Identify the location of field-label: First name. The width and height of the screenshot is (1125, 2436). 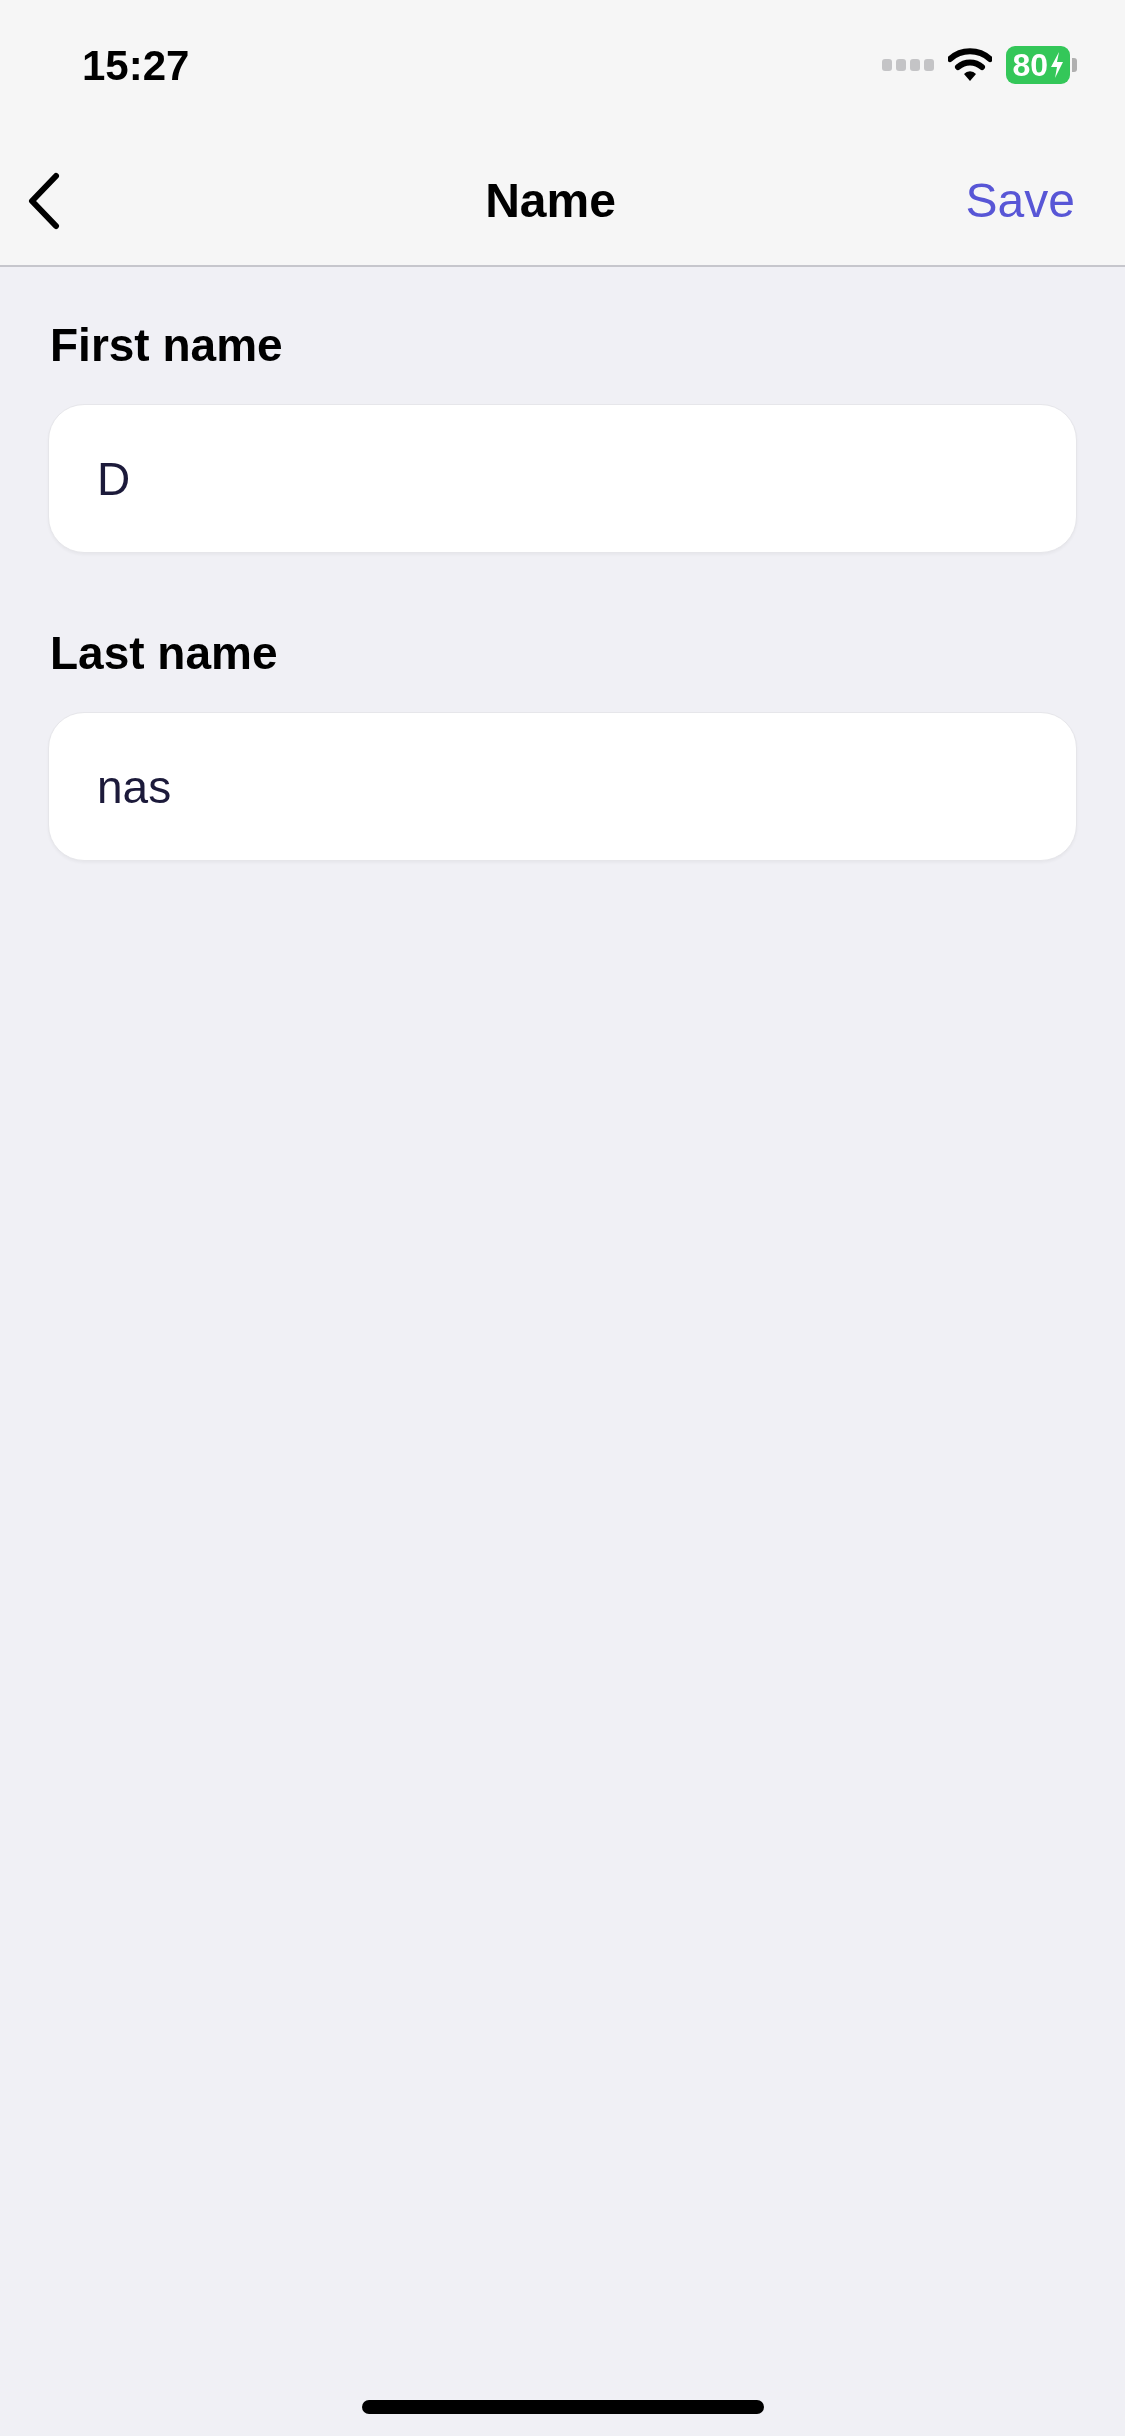
(167, 345).